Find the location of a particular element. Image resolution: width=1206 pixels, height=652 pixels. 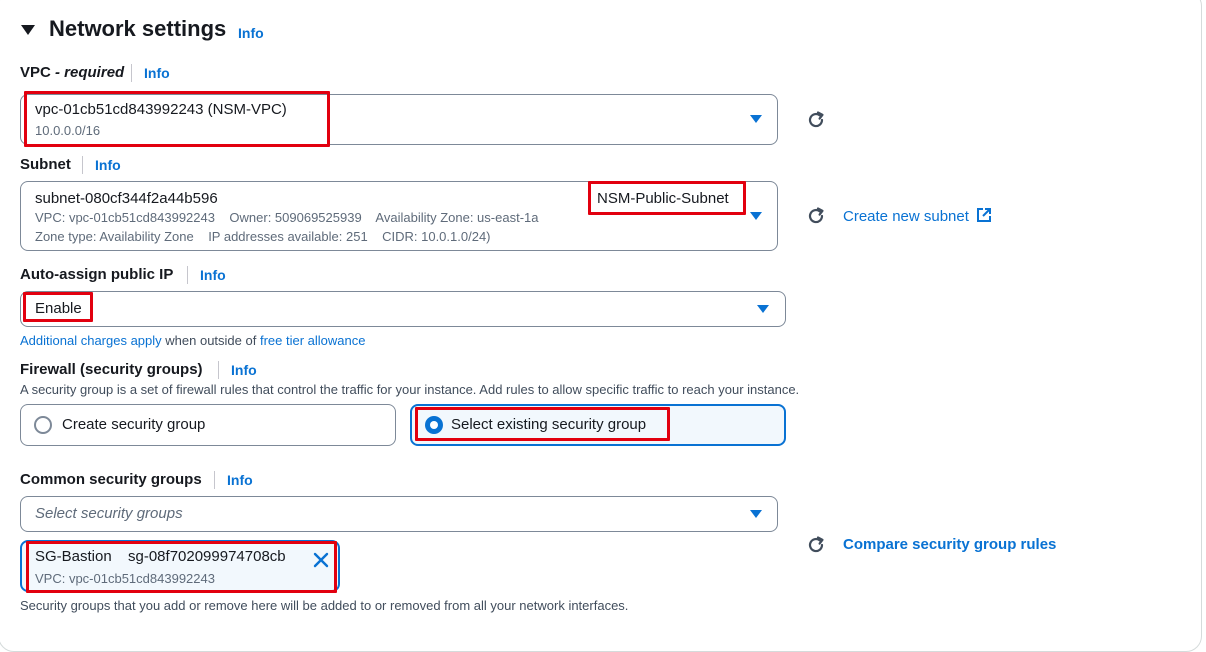

vpc-label-text: VPC is located at coordinates (35, 72).